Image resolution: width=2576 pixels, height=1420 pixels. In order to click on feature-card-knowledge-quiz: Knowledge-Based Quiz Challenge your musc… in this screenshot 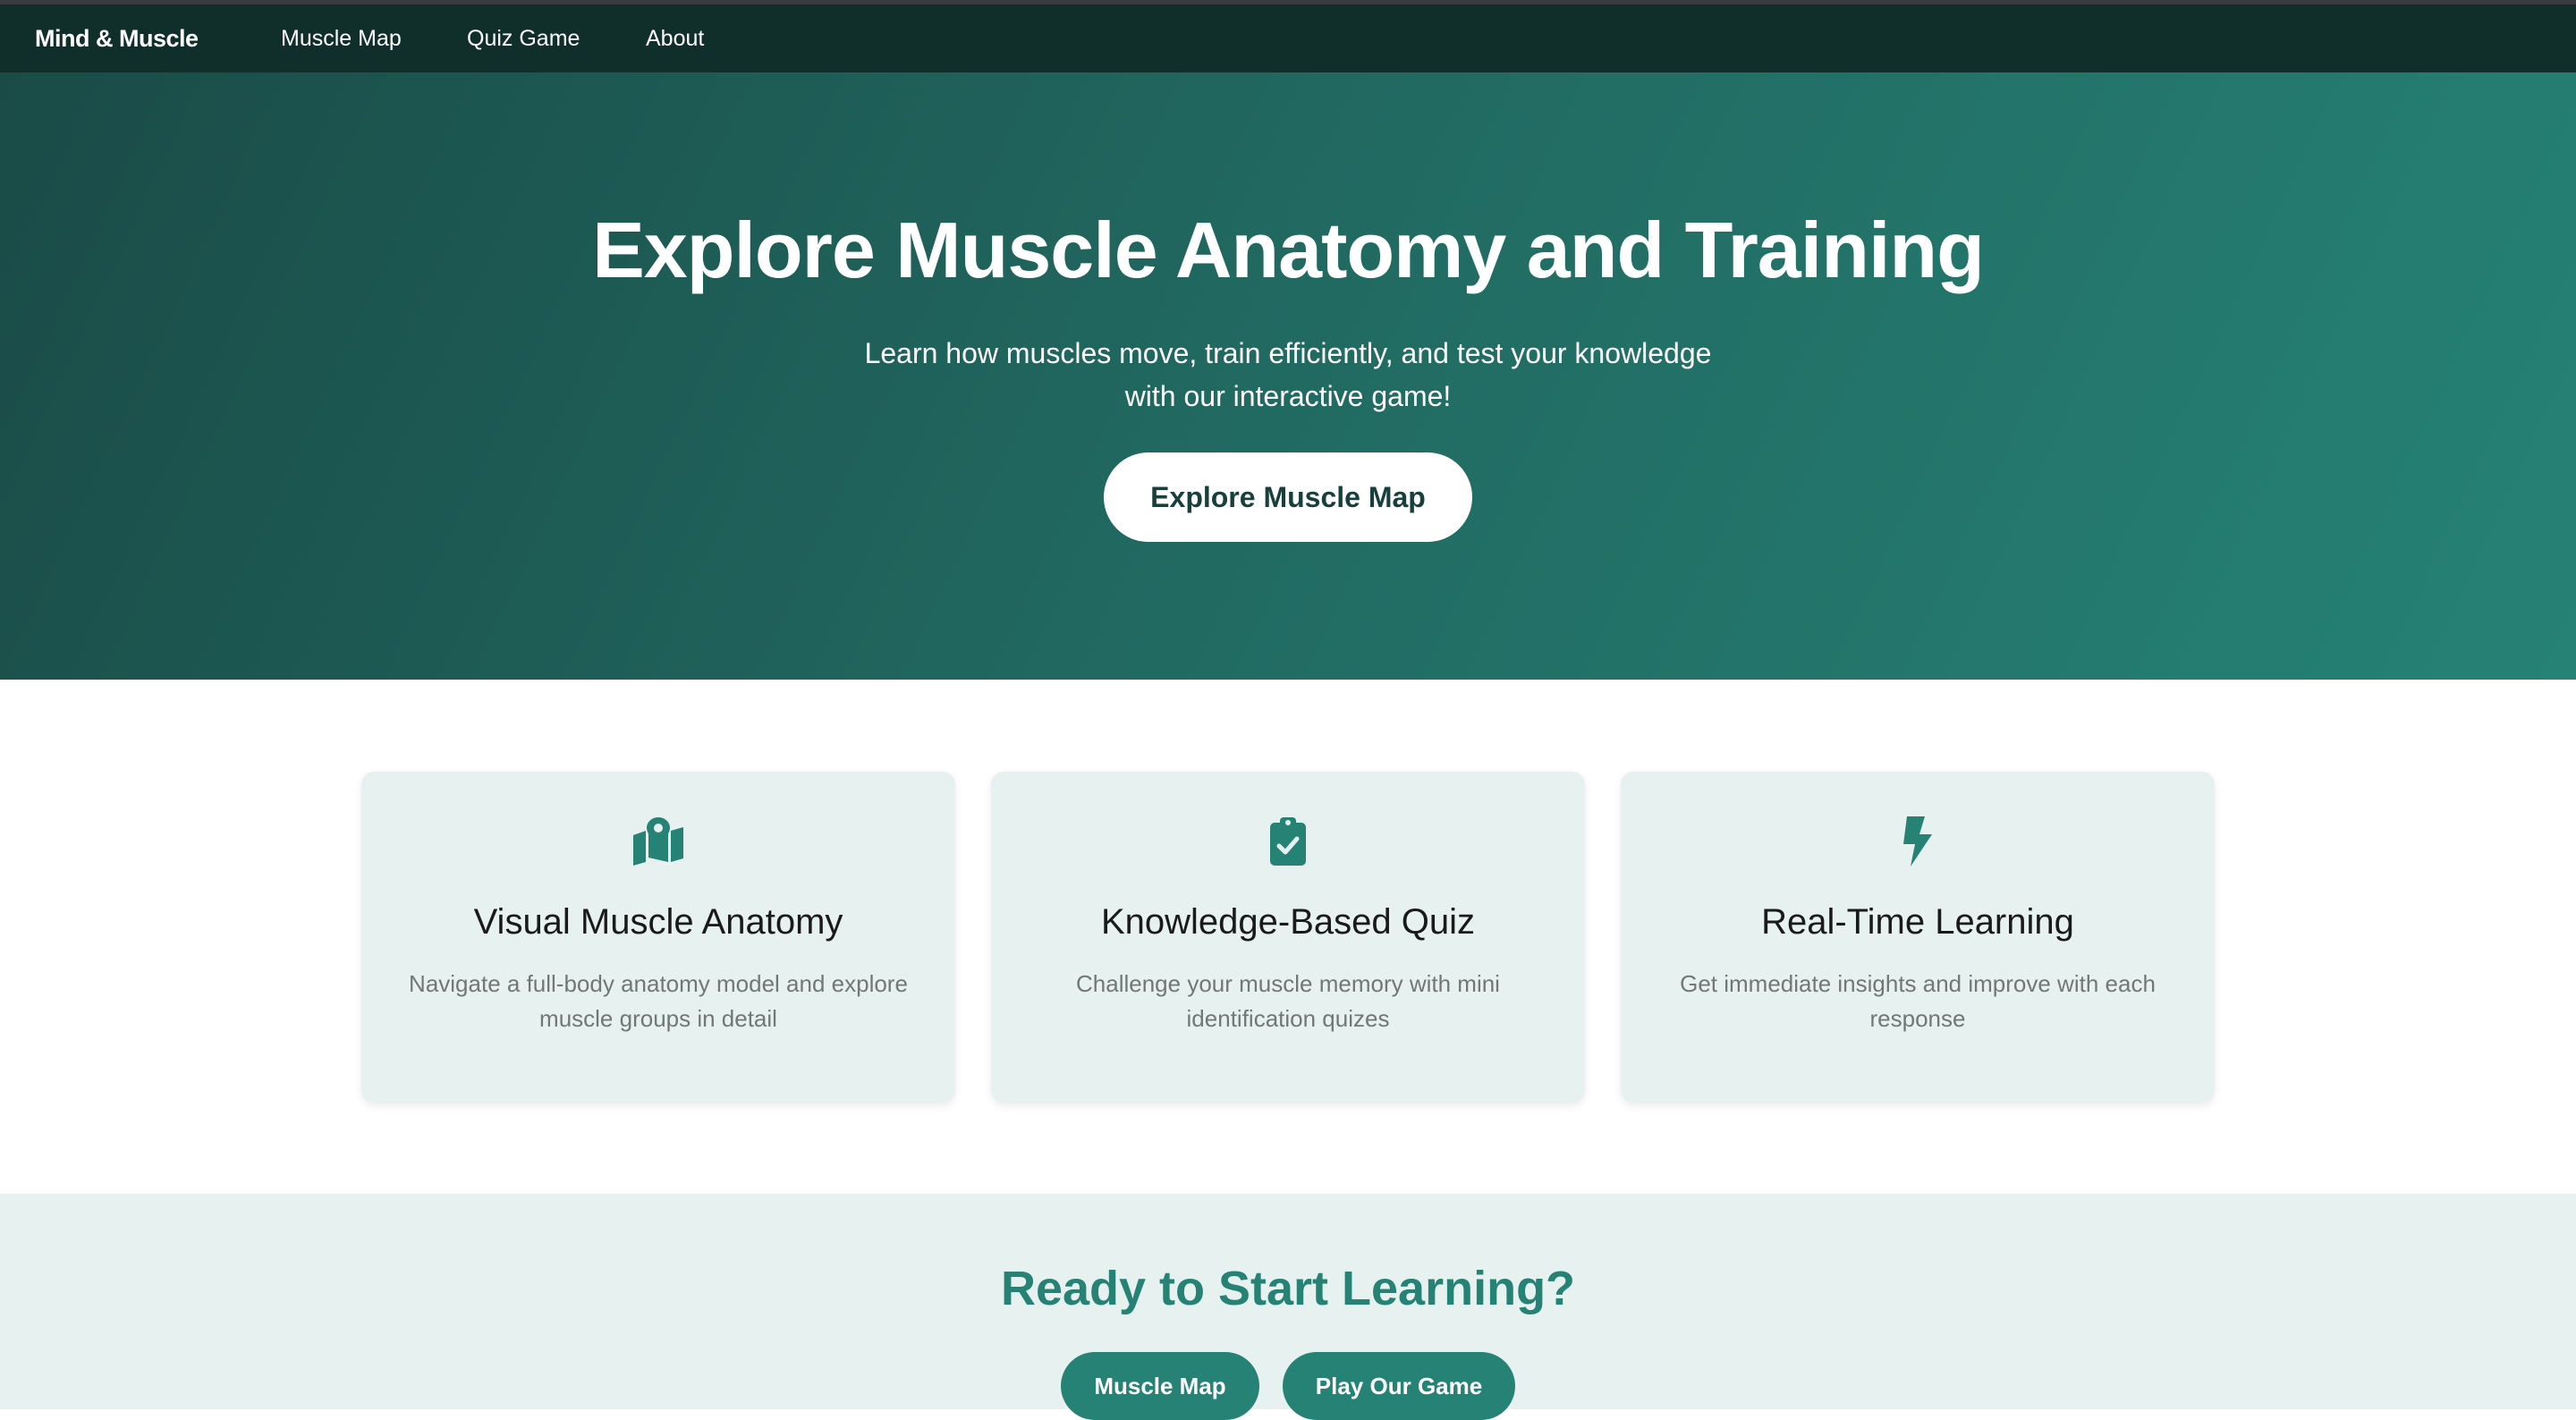, I will do `click(1288, 937)`.